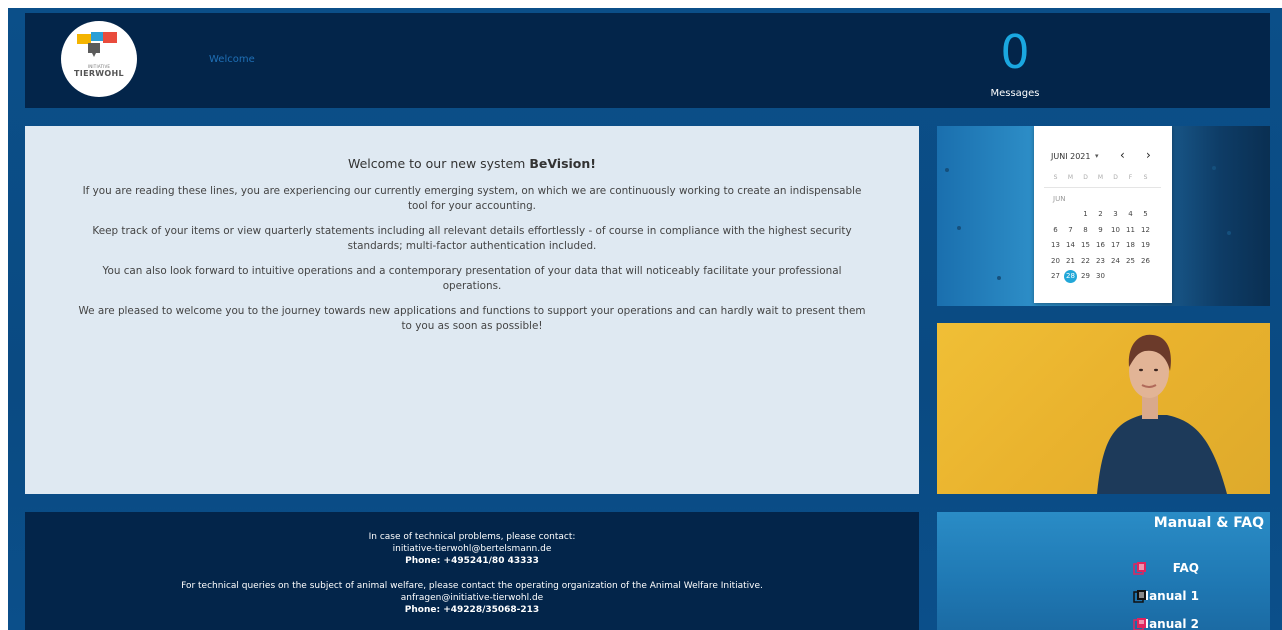 This screenshot has width=1282, height=630. Describe the element at coordinates (1085, 214) in the screenshot. I see `calendar-day: 1` at that location.